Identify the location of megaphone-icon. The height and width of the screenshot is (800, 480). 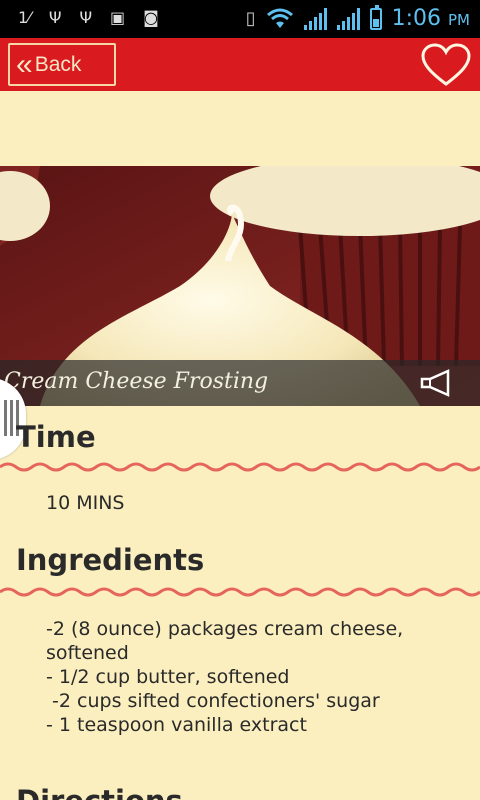
(438, 383).